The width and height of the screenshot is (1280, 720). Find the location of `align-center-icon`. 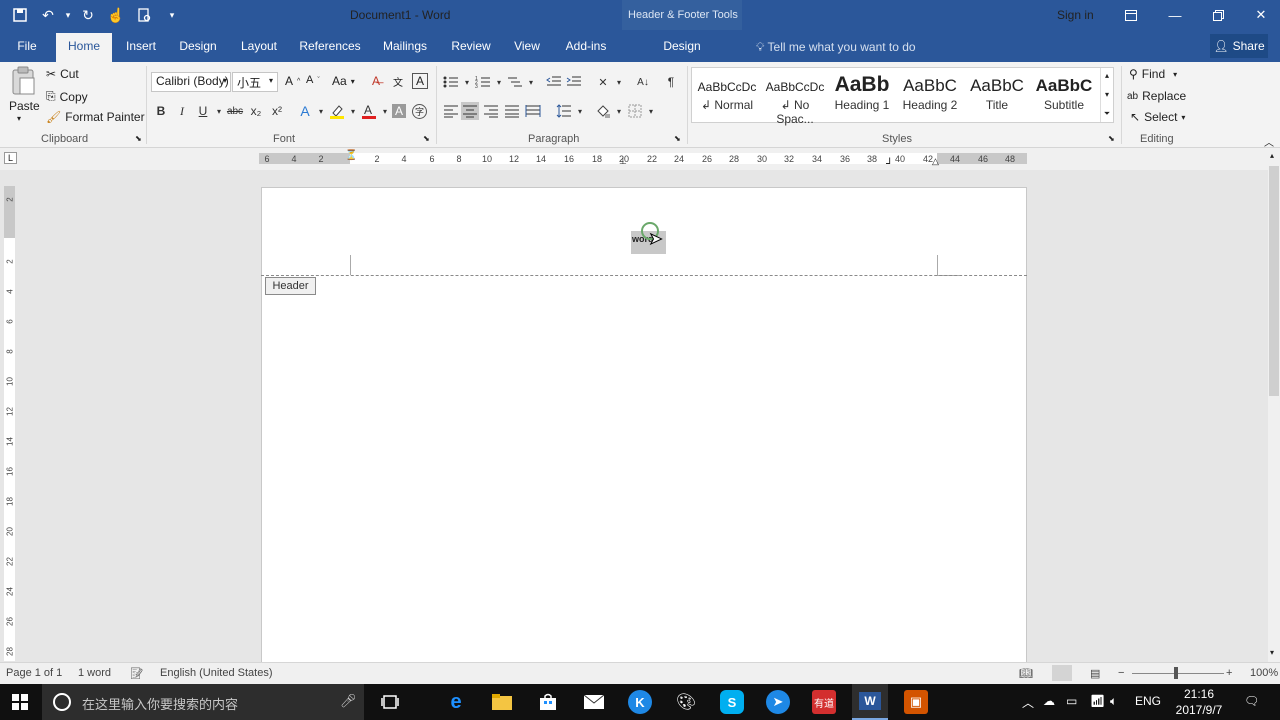

align-center-icon is located at coordinates (470, 111).